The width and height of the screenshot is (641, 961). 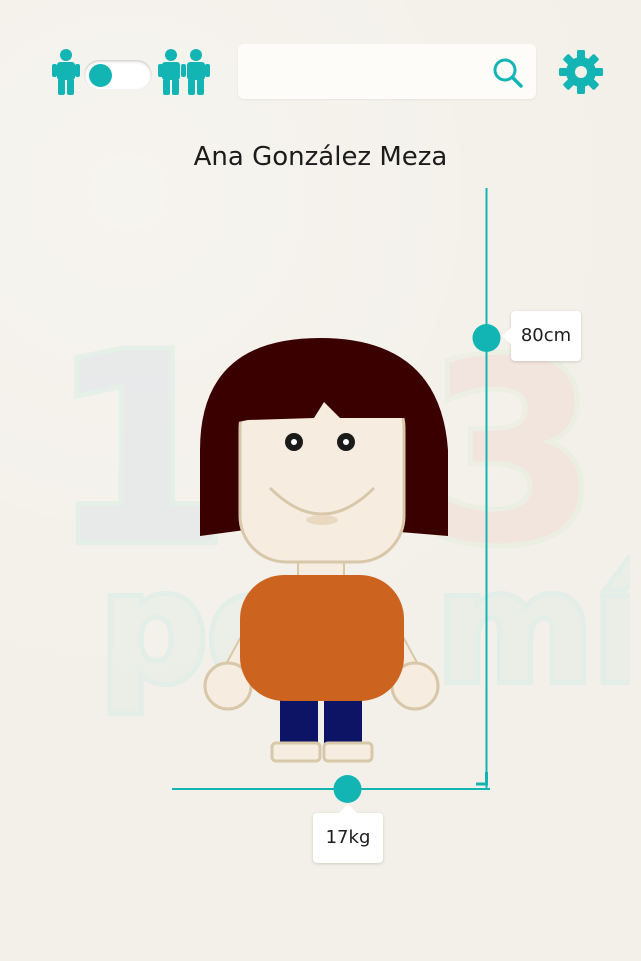 What do you see at coordinates (541, 336) in the screenshot?
I see `height-label: 80cm` at bounding box center [541, 336].